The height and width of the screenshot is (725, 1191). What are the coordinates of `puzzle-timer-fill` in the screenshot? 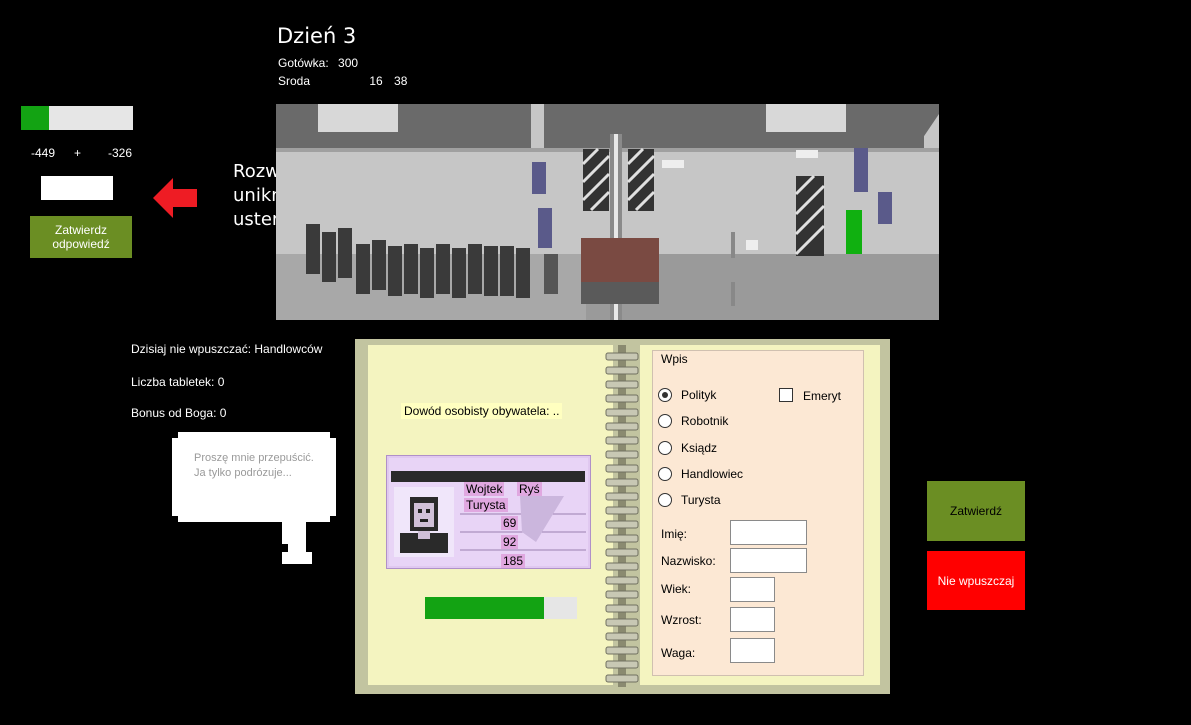 It's located at (35, 118).